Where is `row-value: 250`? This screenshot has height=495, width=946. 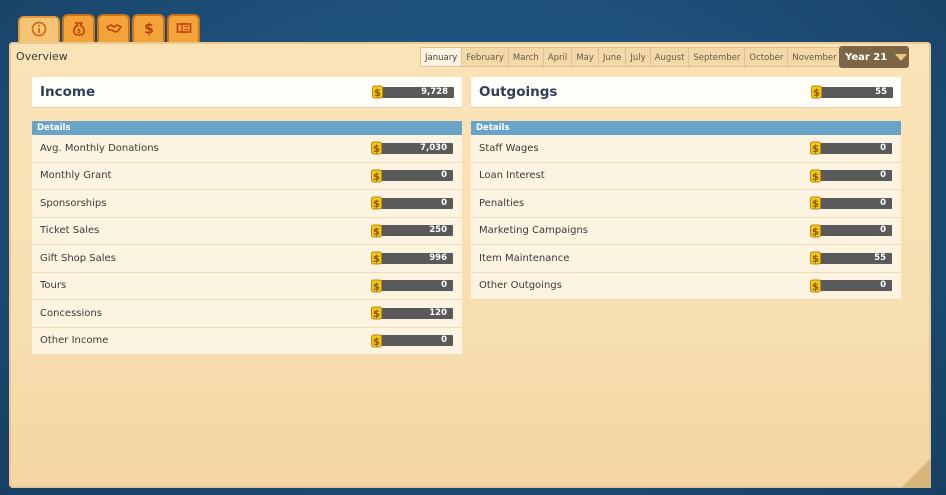
row-value: 250 is located at coordinates (417, 231).